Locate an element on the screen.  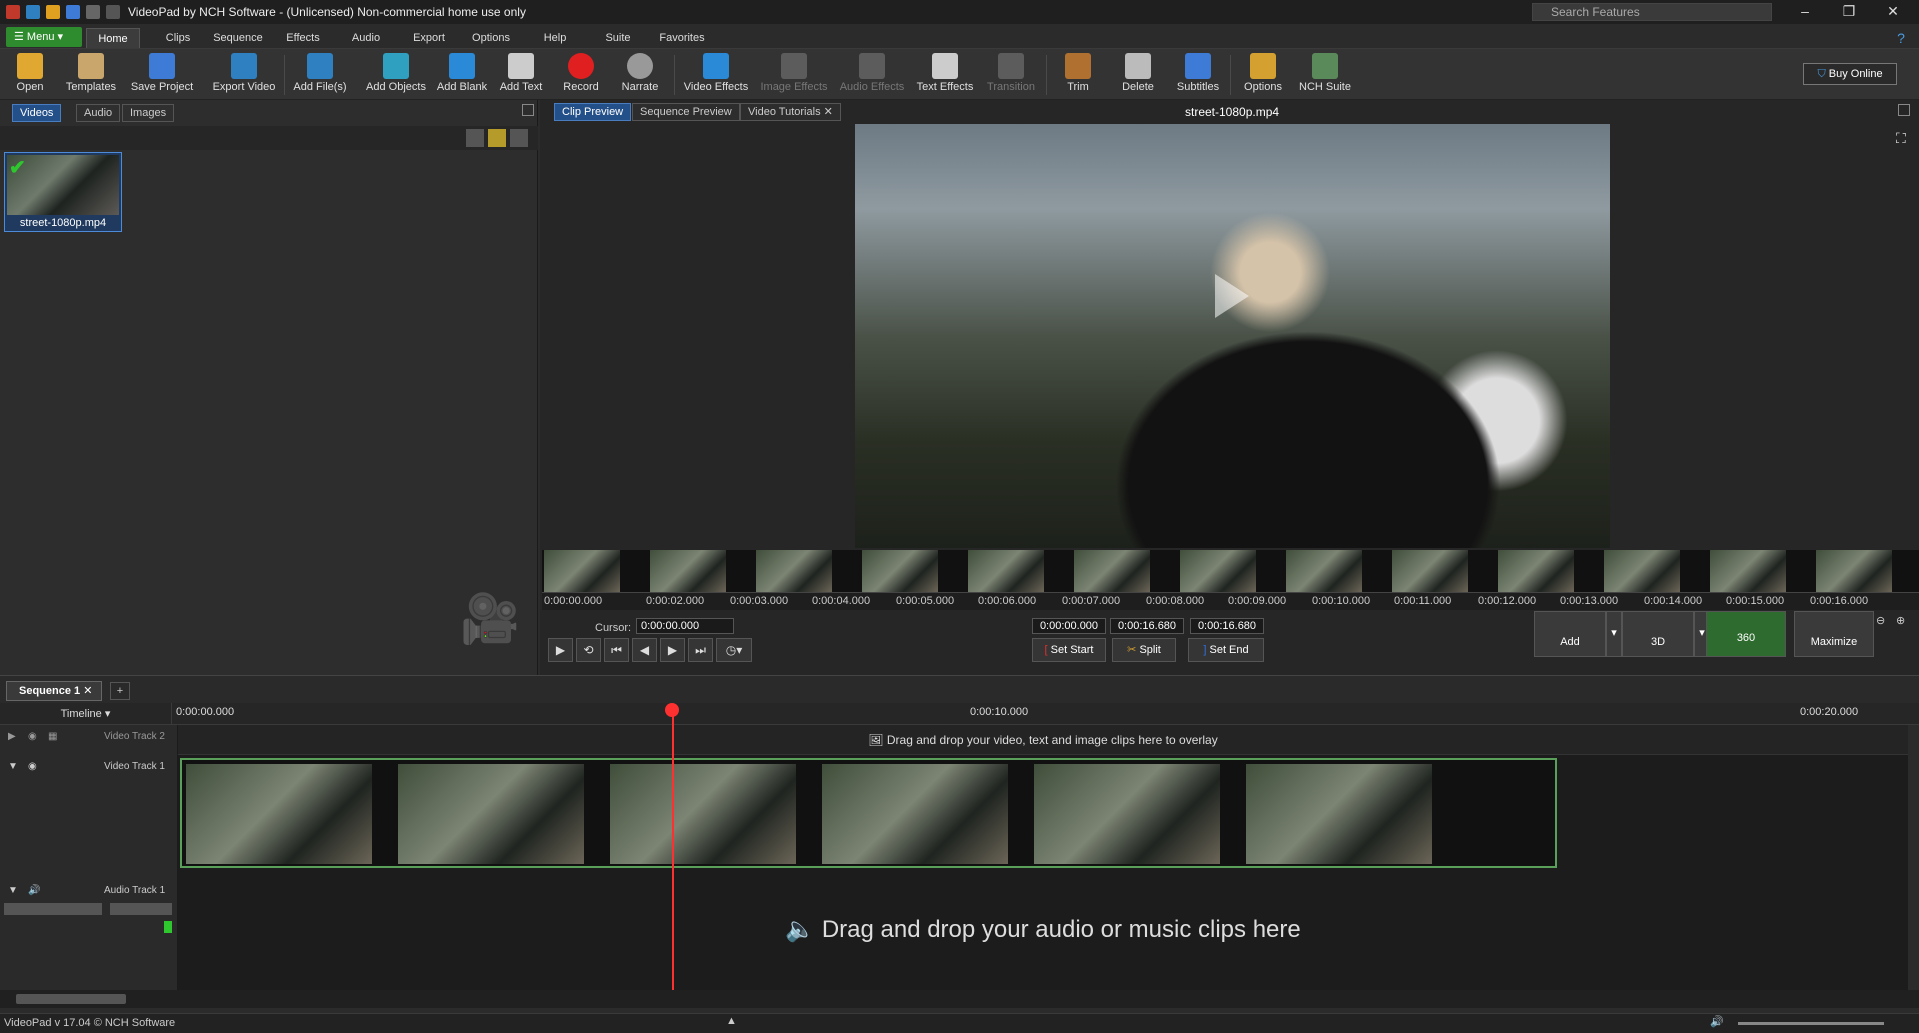
templates-button: Templates is located at coordinates (91, 76).